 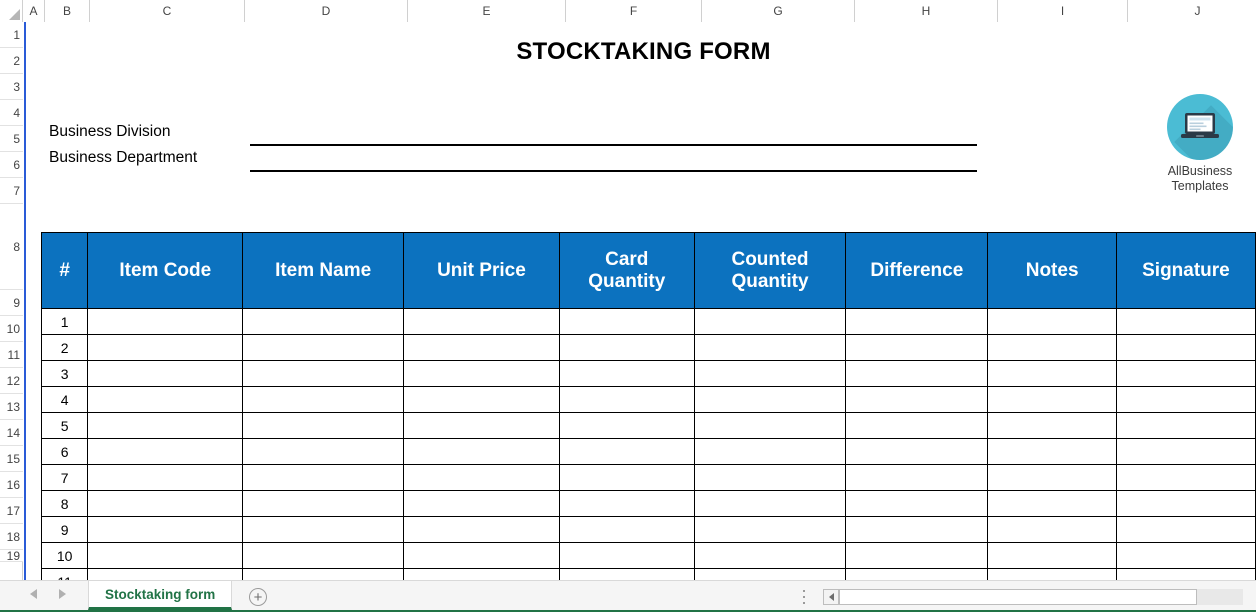 What do you see at coordinates (64, 373) in the screenshot?
I see `row-index-cell: 3` at bounding box center [64, 373].